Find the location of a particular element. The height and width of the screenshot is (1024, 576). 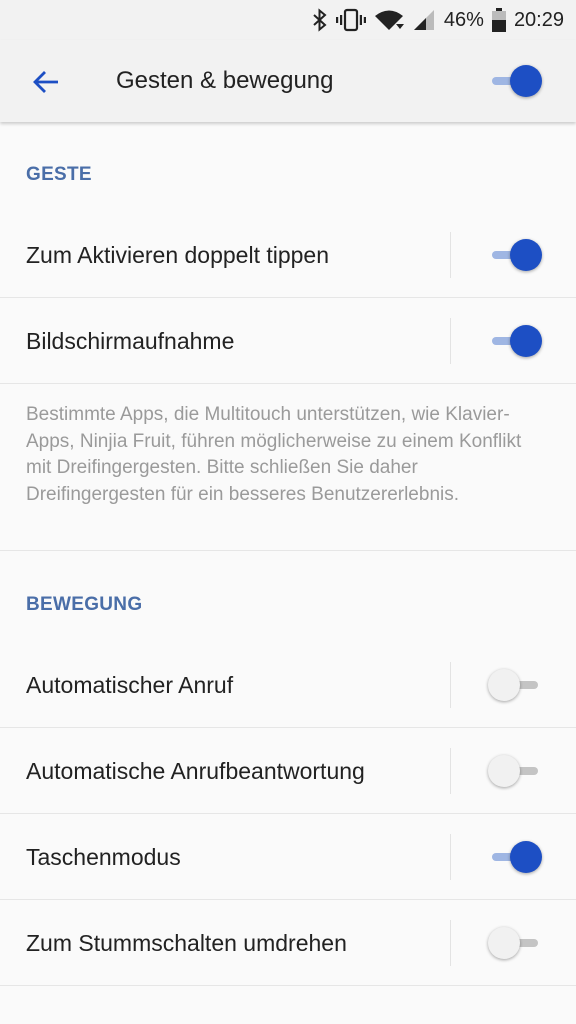

row-screenshot: Bildschirmaufnahme is located at coordinates (288, 341).